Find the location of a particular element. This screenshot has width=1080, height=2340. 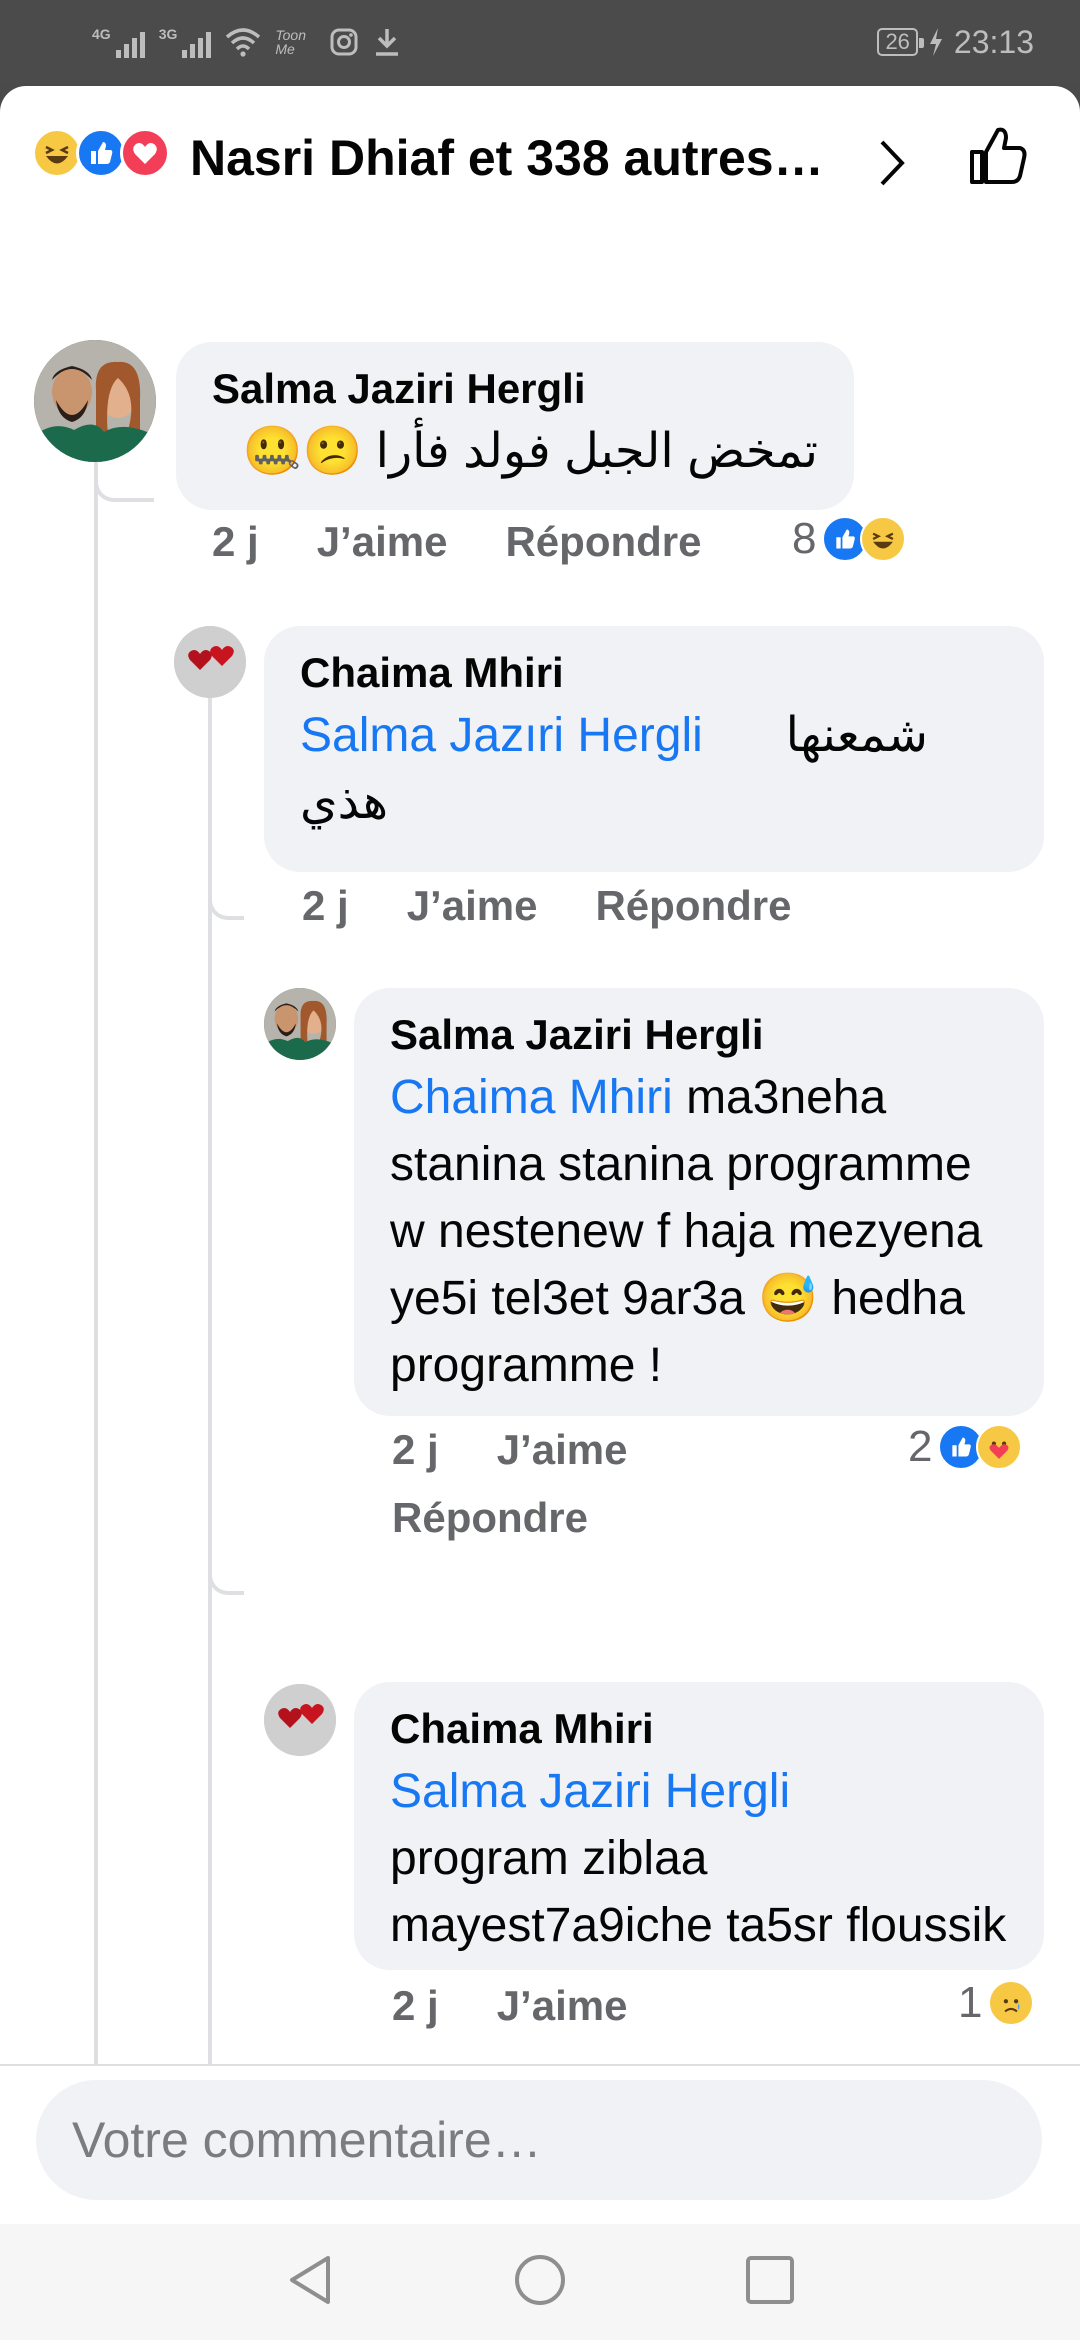

status-bar: 4G 3G Toon Me 26 23:13 is located at coordinates (540, 42).